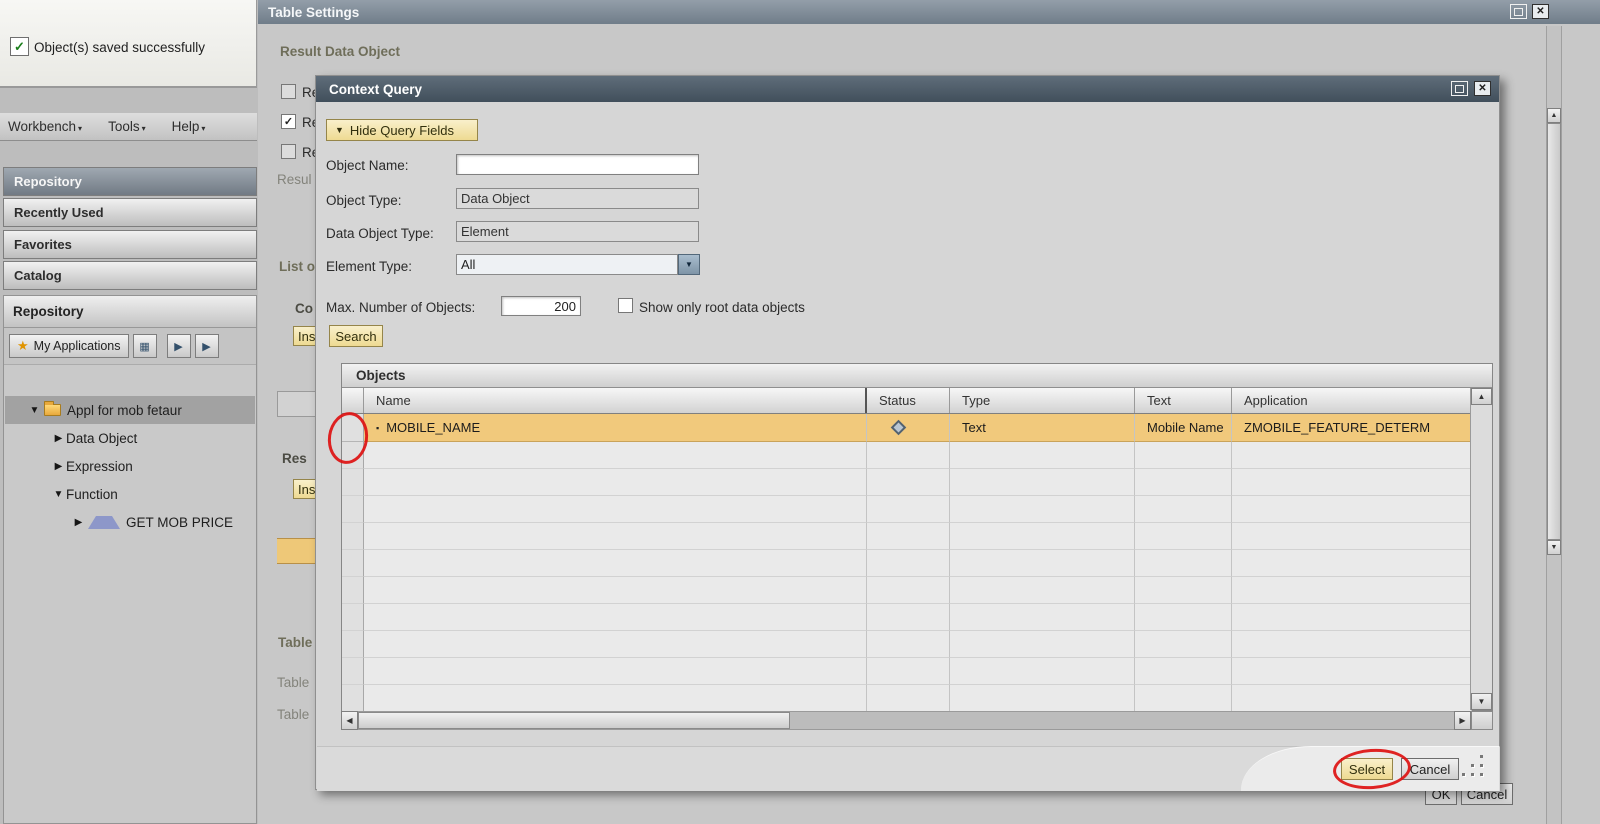 The width and height of the screenshot is (1600, 824). I want to click on column-header-application: Application, so click(1352, 400).